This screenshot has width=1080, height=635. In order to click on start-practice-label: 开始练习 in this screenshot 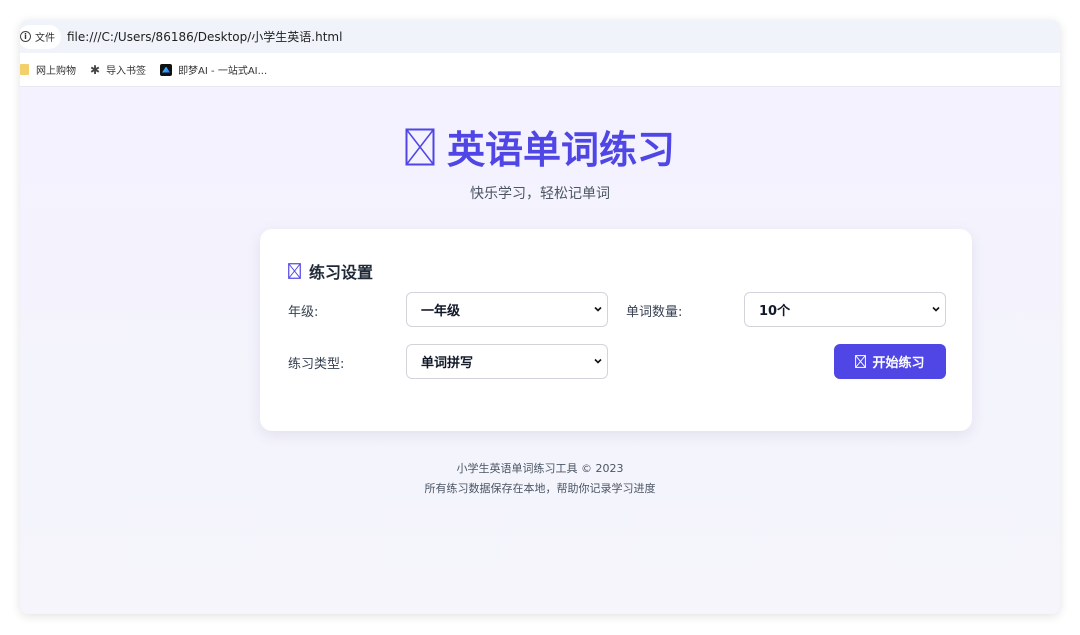, I will do `click(898, 363)`.